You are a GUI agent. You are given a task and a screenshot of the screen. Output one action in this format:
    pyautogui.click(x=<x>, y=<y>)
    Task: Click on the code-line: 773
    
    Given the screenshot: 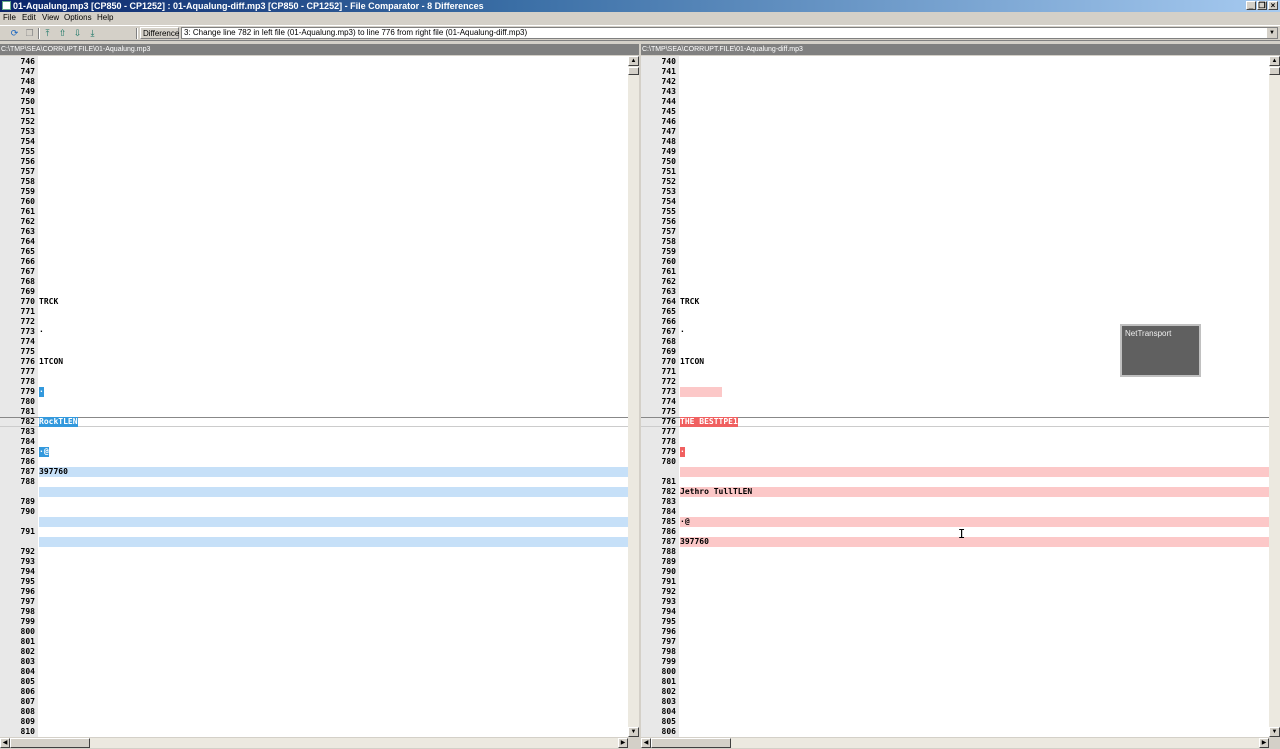 What is the action you would take?
    pyautogui.click(x=955, y=392)
    